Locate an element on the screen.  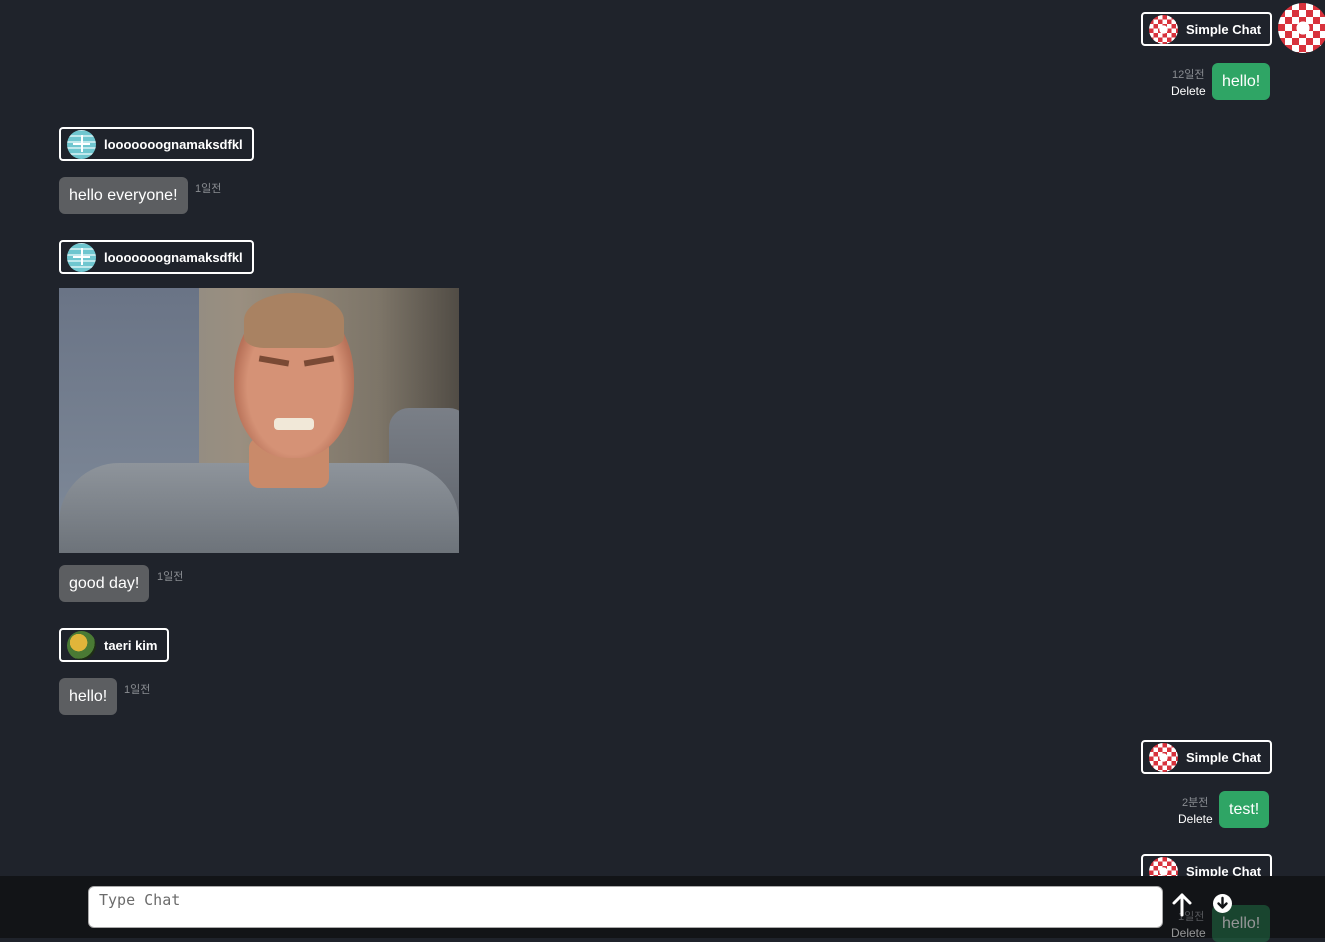
message-bubble: hello everyone! is located at coordinates (123, 195).